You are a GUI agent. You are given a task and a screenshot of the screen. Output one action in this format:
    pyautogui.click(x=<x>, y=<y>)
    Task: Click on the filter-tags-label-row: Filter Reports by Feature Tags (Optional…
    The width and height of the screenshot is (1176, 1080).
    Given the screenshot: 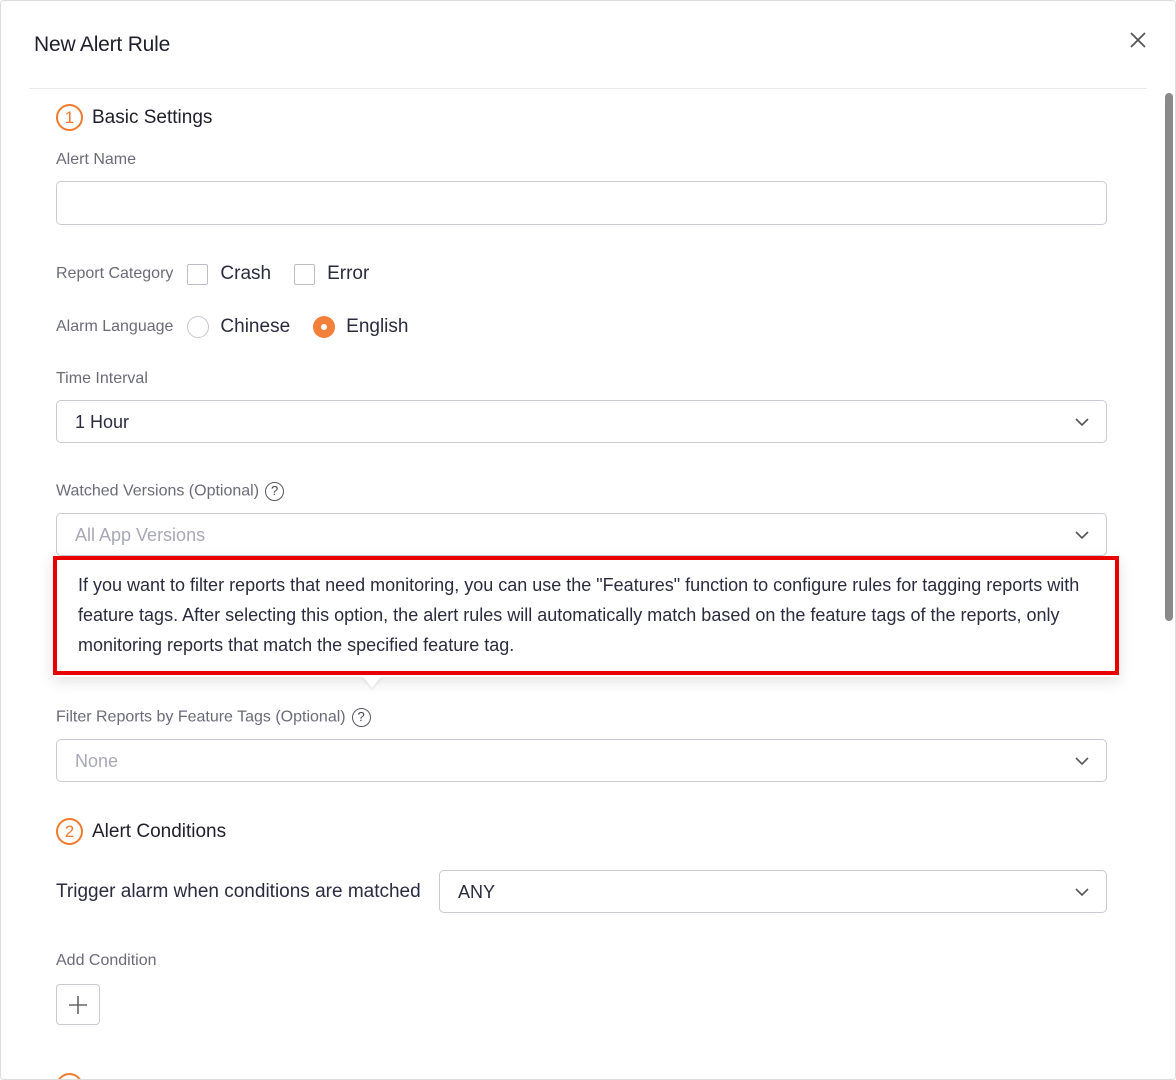 What is the action you would take?
    pyautogui.click(x=213, y=717)
    